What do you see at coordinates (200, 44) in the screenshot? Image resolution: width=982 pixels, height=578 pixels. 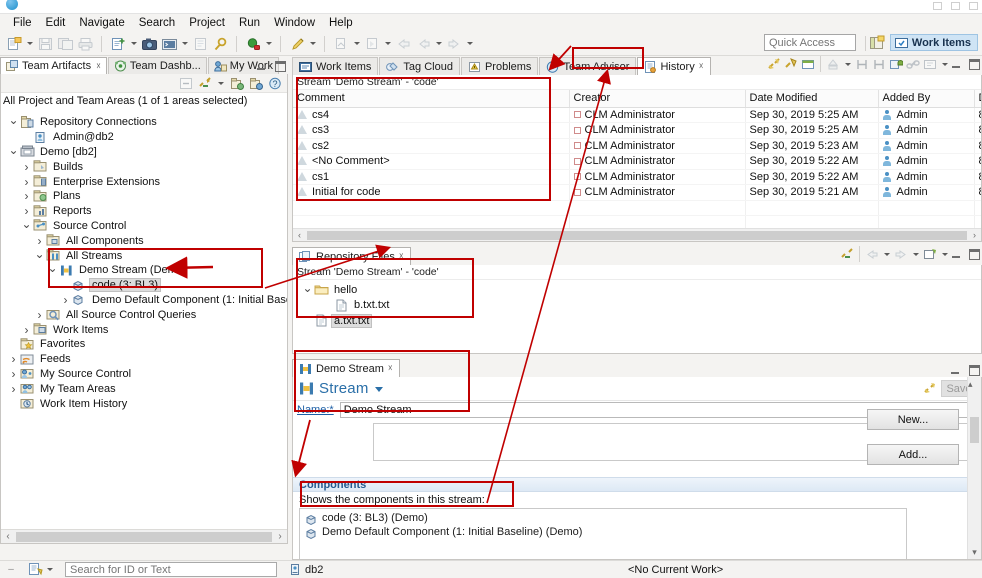 I see `notes-icon` at bounding box center [200, 44].